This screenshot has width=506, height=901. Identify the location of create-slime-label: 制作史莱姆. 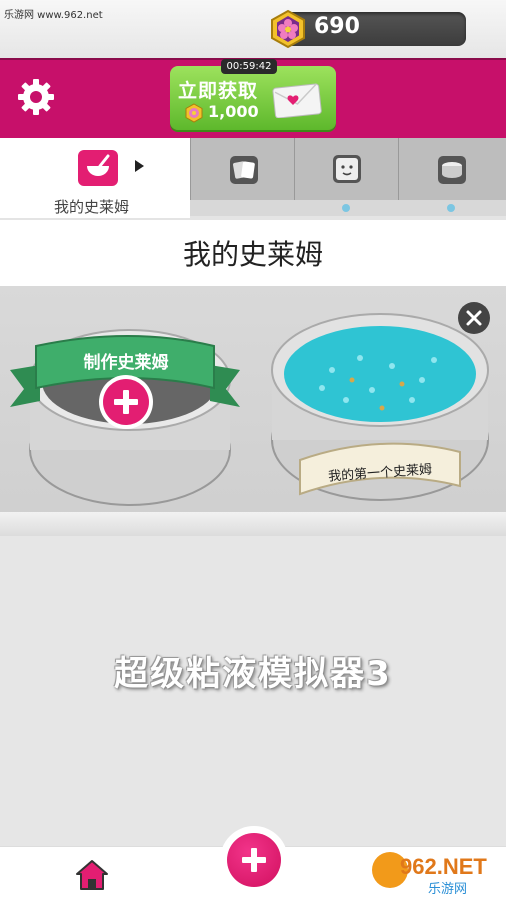
(126, 363).